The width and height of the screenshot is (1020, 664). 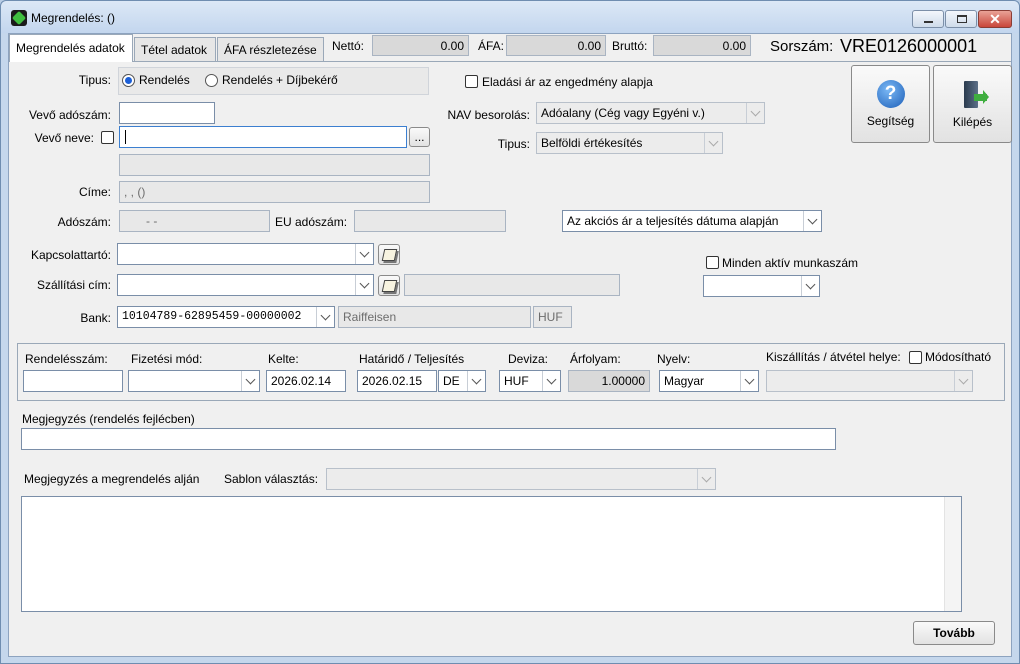 I want to click on help-icon: ?, so click(x=890, y=94).